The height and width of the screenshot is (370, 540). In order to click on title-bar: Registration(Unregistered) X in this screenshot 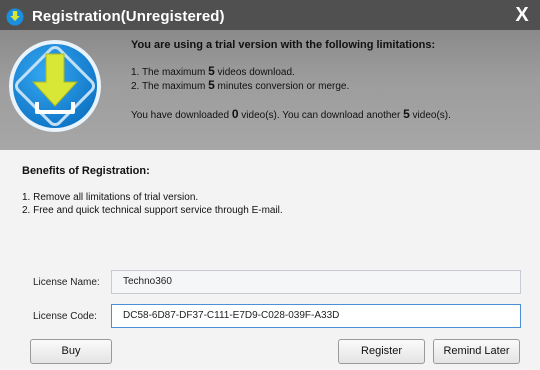, I will do `click(270, 17)`.